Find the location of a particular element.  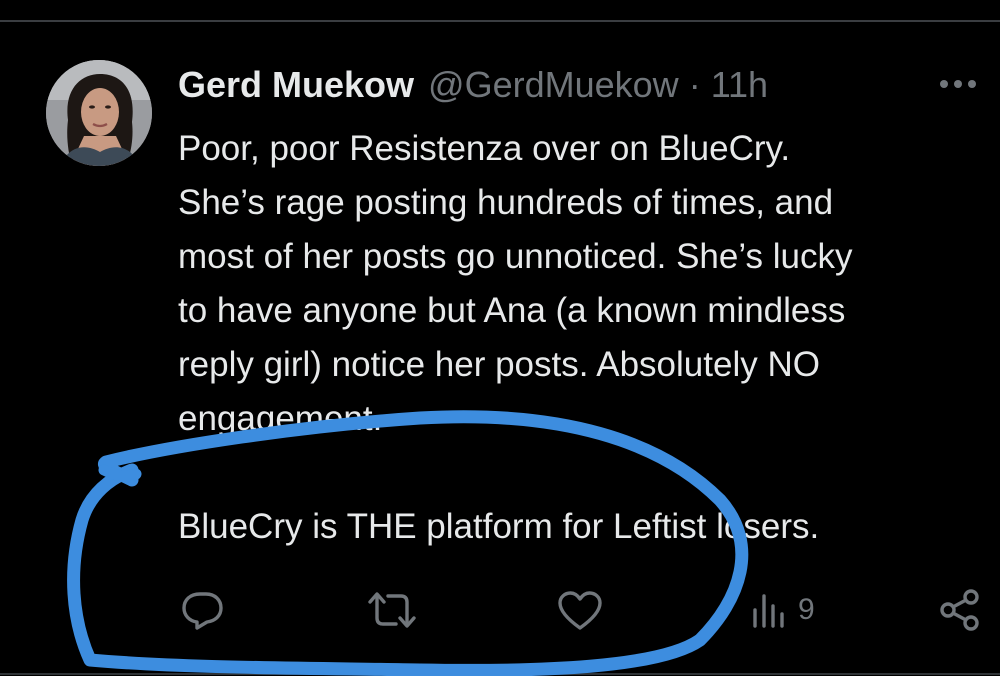

post-text-line: Poor, poor Resistenza over on BlueCry. is located at coordinates (484, 148).